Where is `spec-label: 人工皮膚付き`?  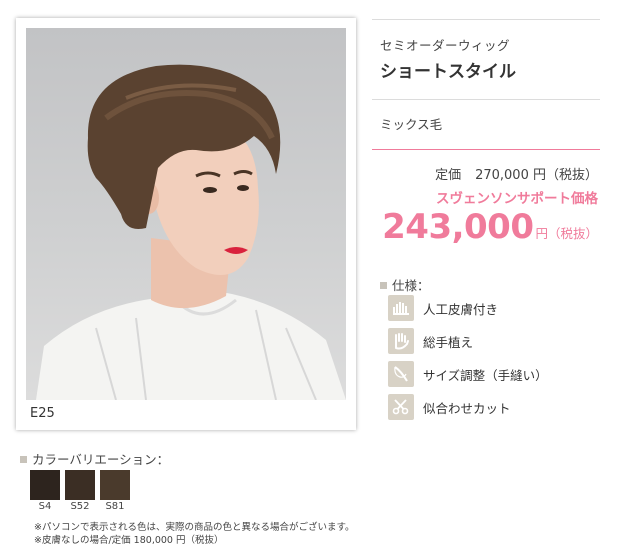
spec-label: 人工皮膚付き is located at coordinates (461, 309).